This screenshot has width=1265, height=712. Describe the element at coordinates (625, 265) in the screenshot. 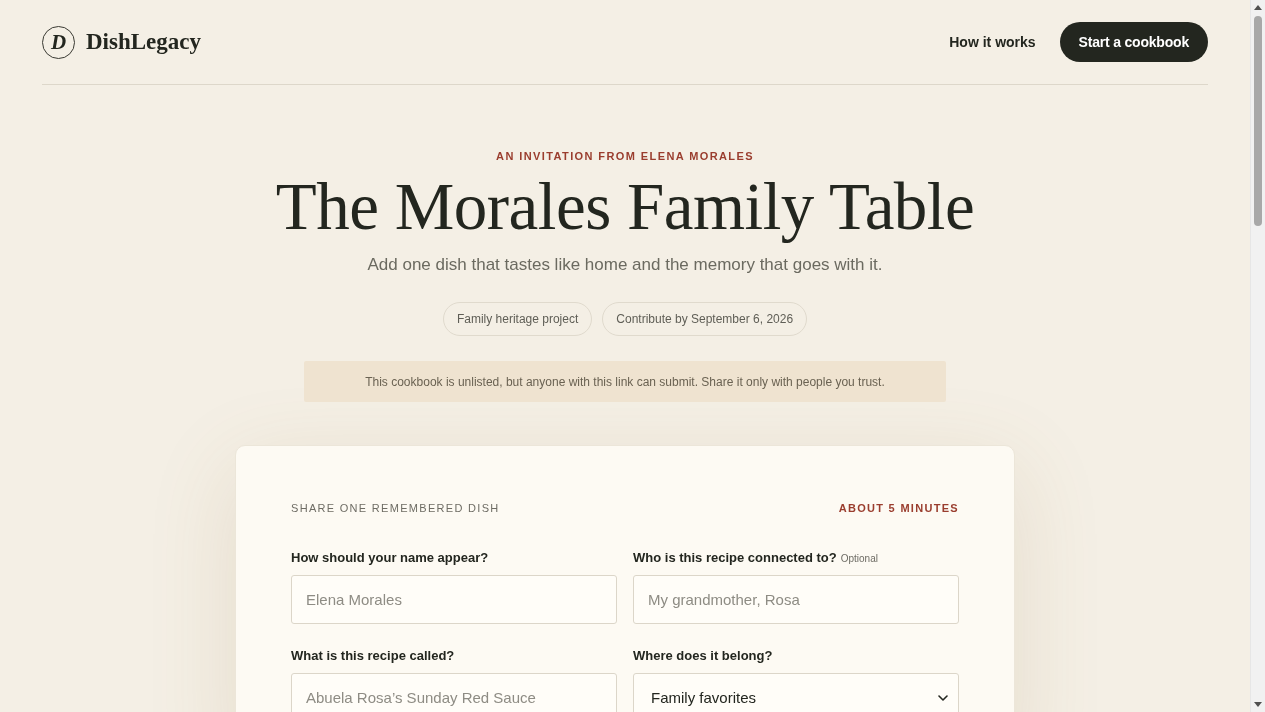

I see `subtitle: Add one dish that tastes like home and the memory that goes with it.` at that location.